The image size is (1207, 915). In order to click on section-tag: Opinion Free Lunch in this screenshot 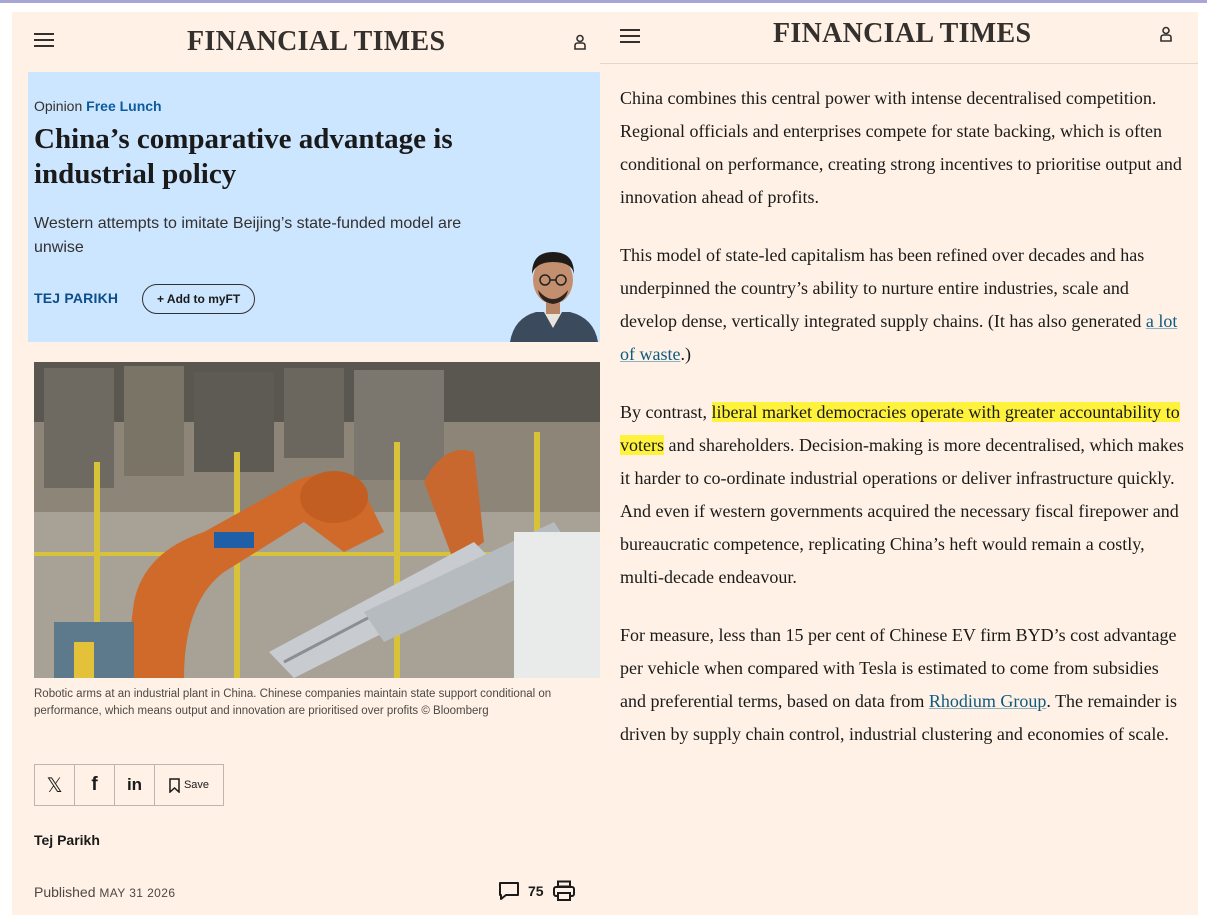, I will do `click(98, 106)`.